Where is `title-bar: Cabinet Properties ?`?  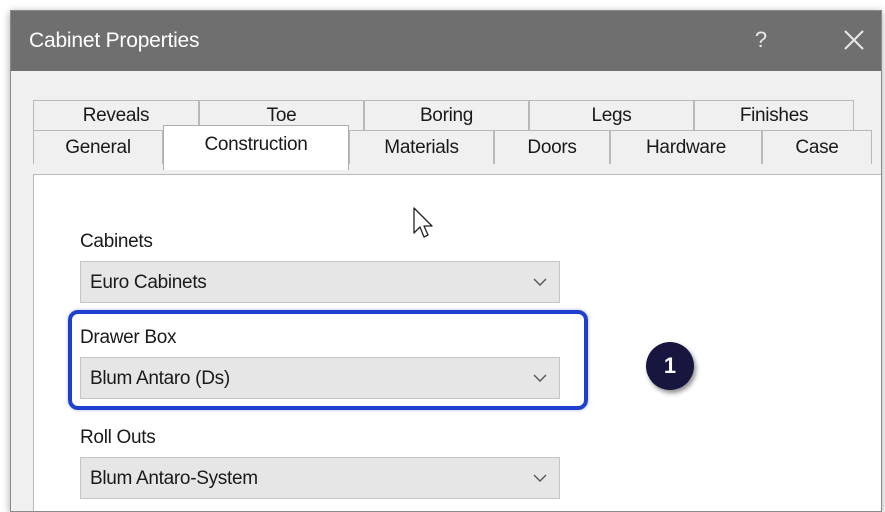
title-bar: Cabinet Properties ? is located at coordinates (446, 41).